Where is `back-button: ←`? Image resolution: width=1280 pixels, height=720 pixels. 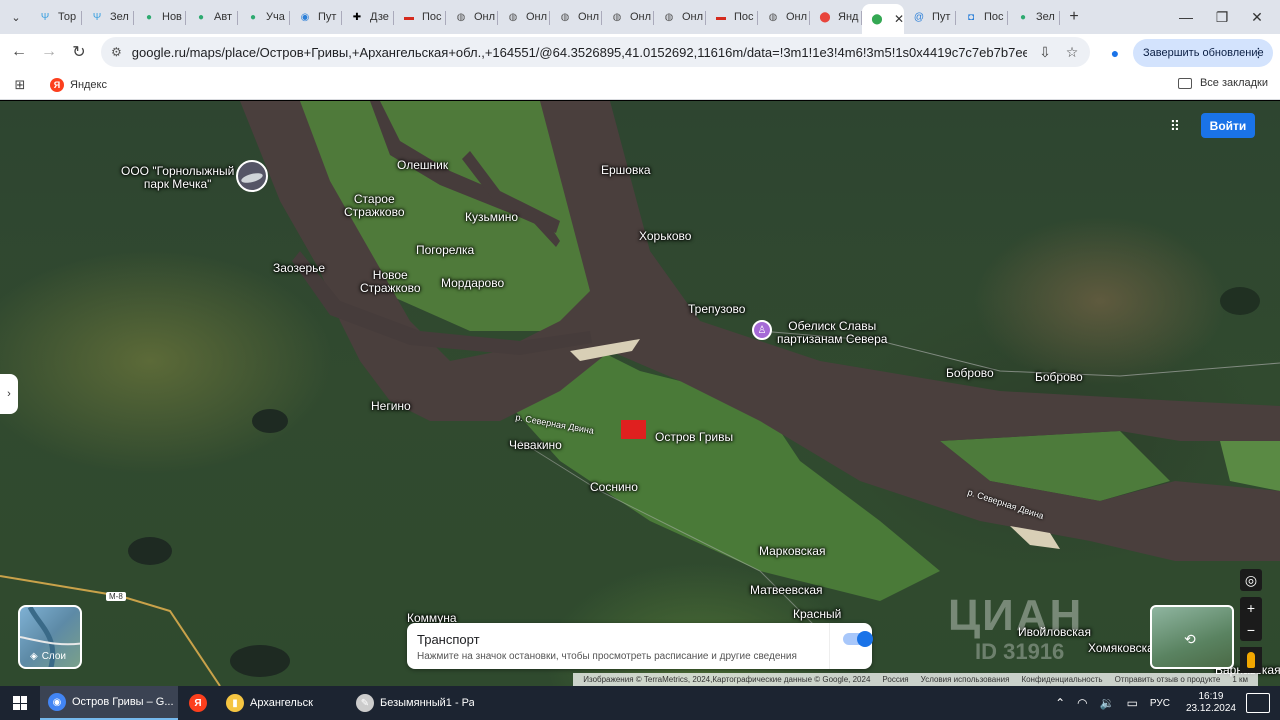 back-button: ← is located at coordinates (19, 52).